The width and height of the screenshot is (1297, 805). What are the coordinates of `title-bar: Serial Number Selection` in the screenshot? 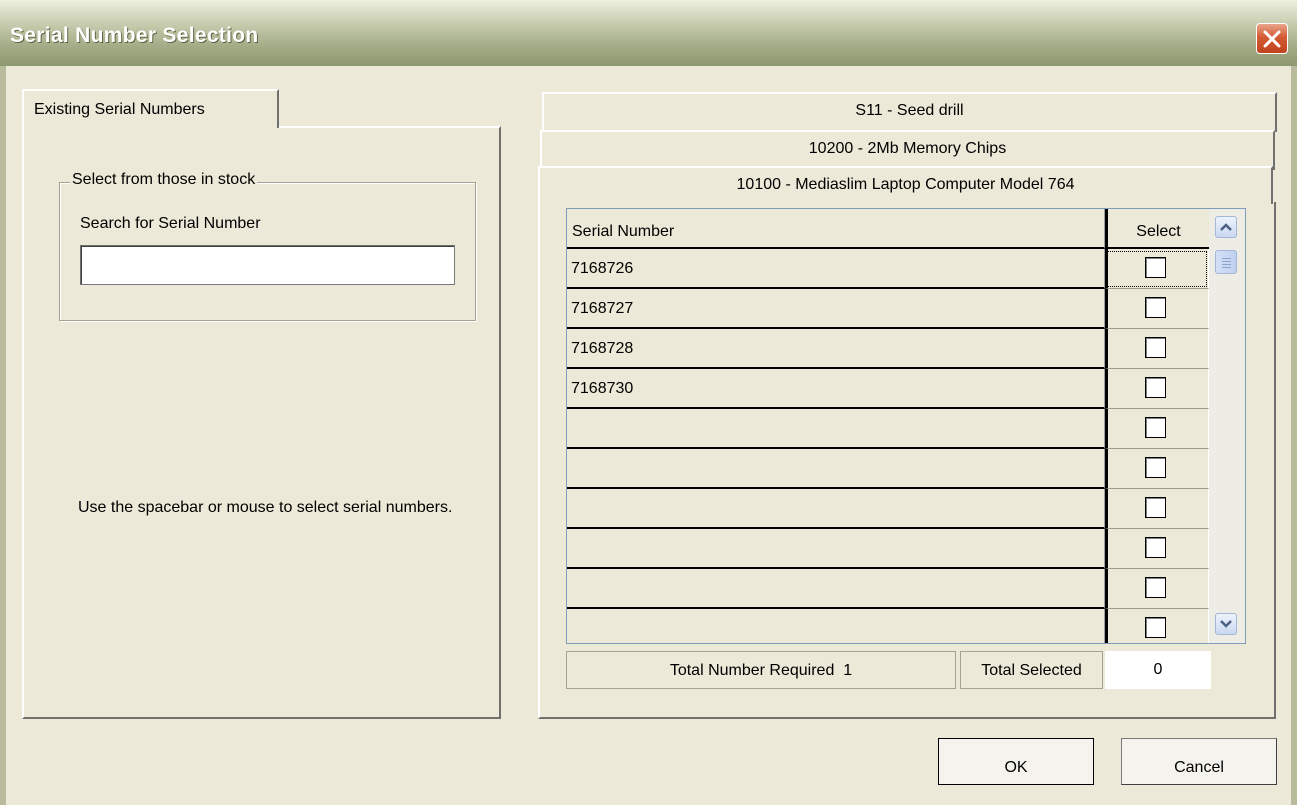 It's located at (648, 33).